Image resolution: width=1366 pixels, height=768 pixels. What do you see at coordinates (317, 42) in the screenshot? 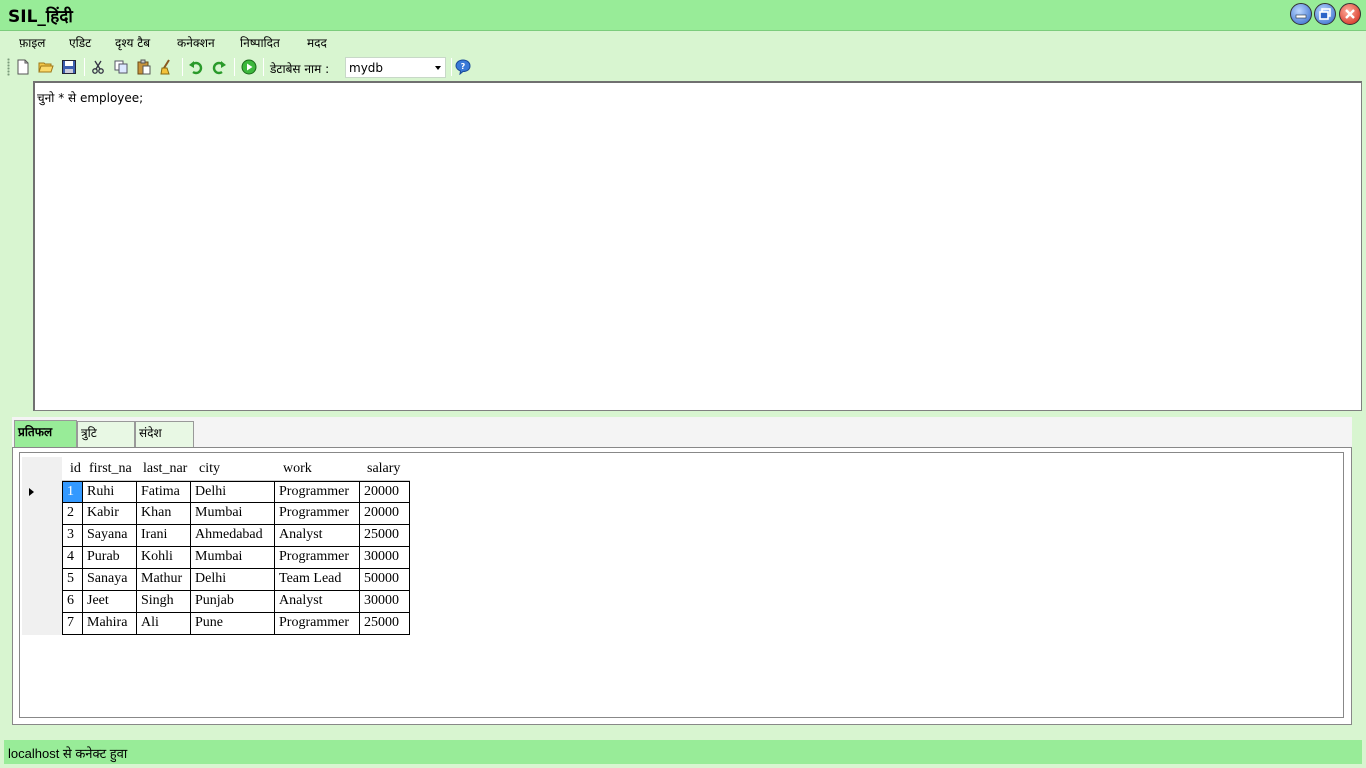
I see `menu-help: मदद` at bounding box center [317, 42].